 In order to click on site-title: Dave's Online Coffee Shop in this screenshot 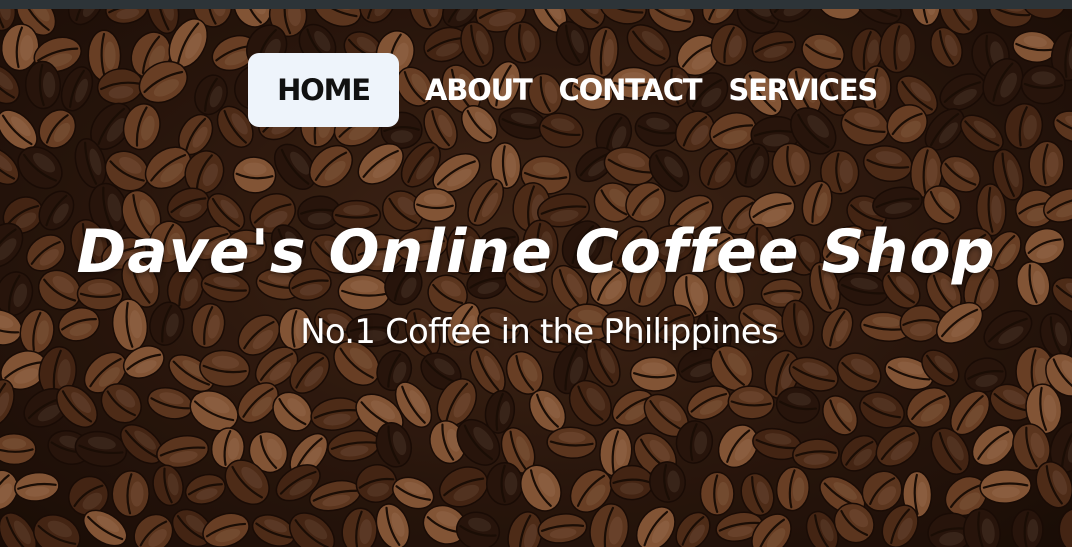, I will do `click(536, 252)`.